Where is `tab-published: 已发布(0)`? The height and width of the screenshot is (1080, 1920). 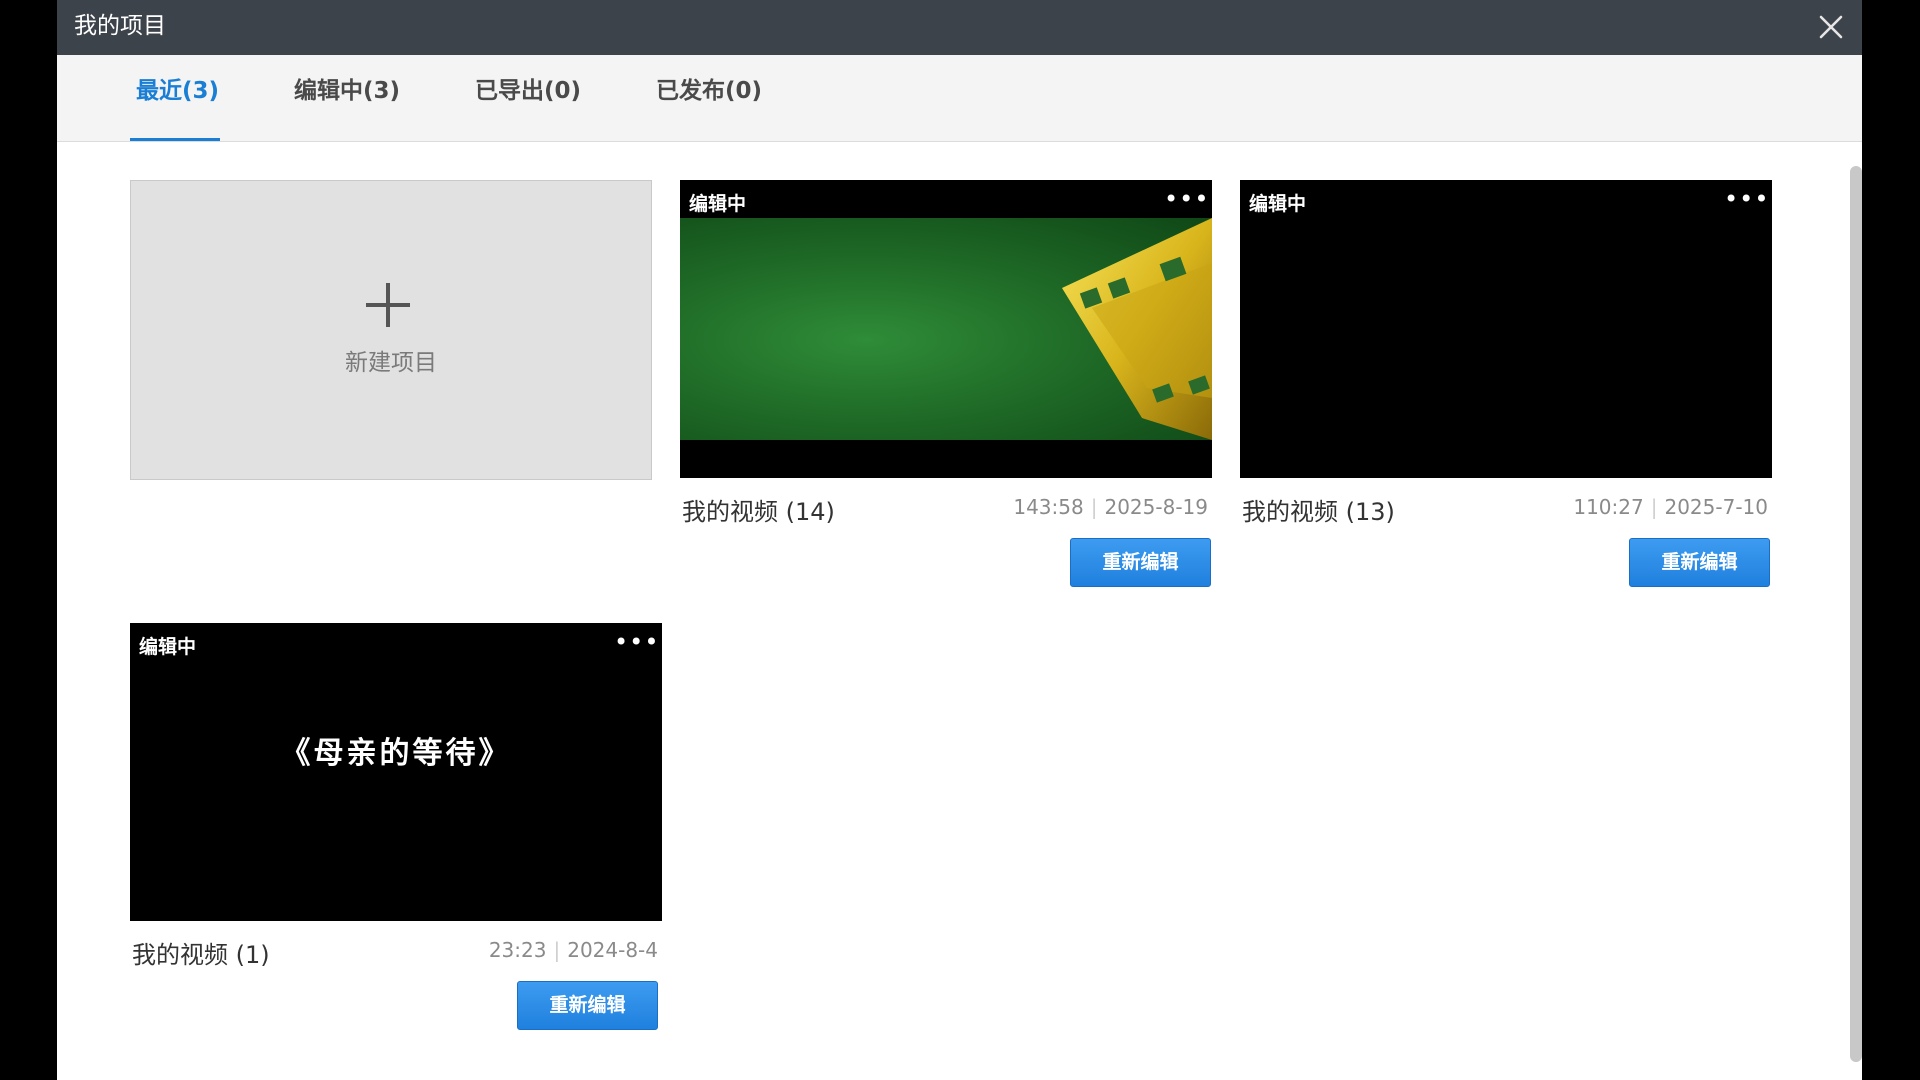 tab-published: 已发布(0) is located at coordinates (709, 98).